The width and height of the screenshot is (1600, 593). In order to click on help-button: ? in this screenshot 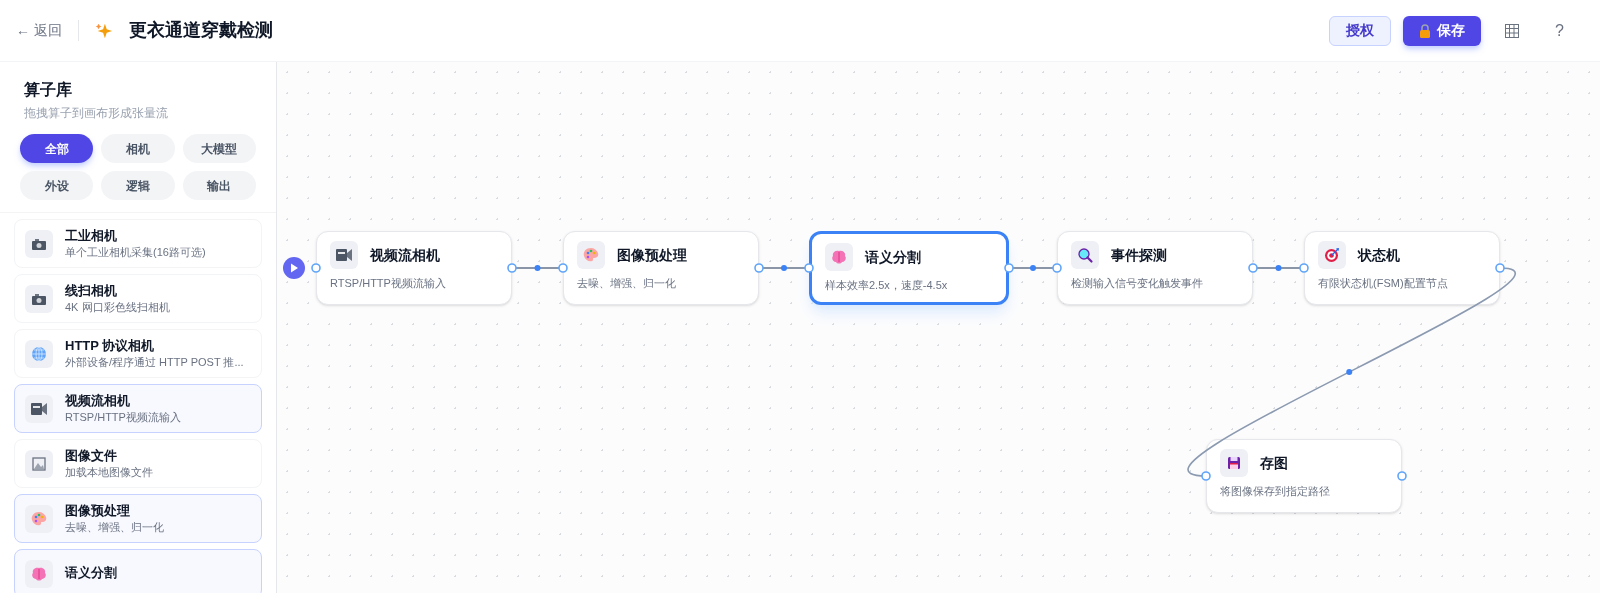, I will do `click(1559, 30)`.